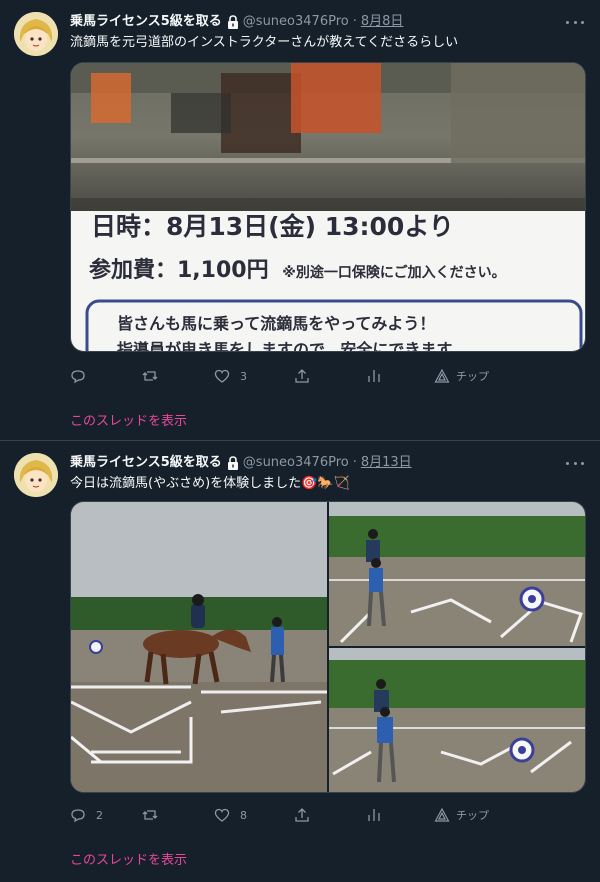  Describe the element at coordinates (99, 815) in the screenshot. I see `reply-count: 2` at that location.